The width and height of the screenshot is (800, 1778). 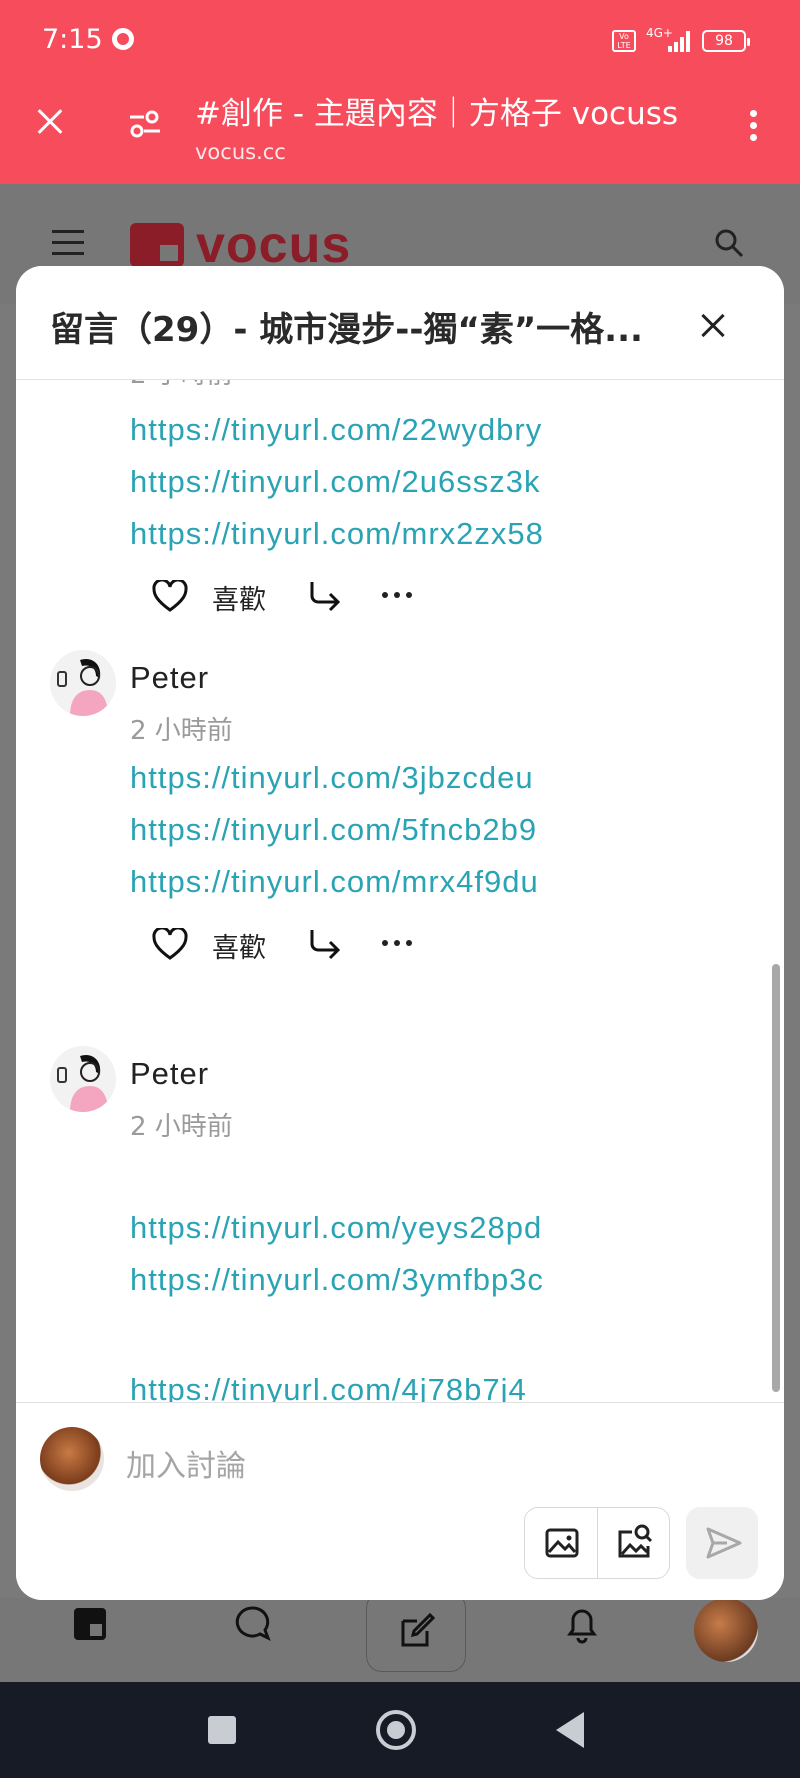 I want to click on status-bar: 7:15 Vo LTE 4G+ 98, so click(x=400, y=40).